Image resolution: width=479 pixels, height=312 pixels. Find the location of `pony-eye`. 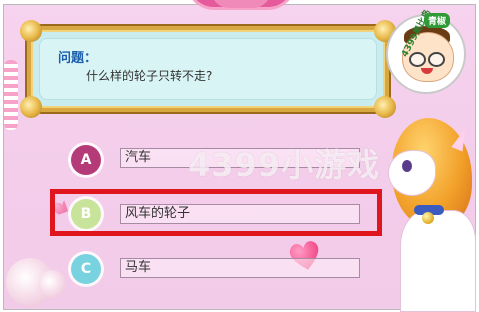

pony-eye is located at coordinates (407, 166).